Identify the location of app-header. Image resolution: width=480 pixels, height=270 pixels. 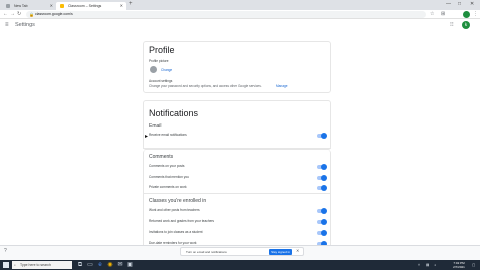
(240, 25).